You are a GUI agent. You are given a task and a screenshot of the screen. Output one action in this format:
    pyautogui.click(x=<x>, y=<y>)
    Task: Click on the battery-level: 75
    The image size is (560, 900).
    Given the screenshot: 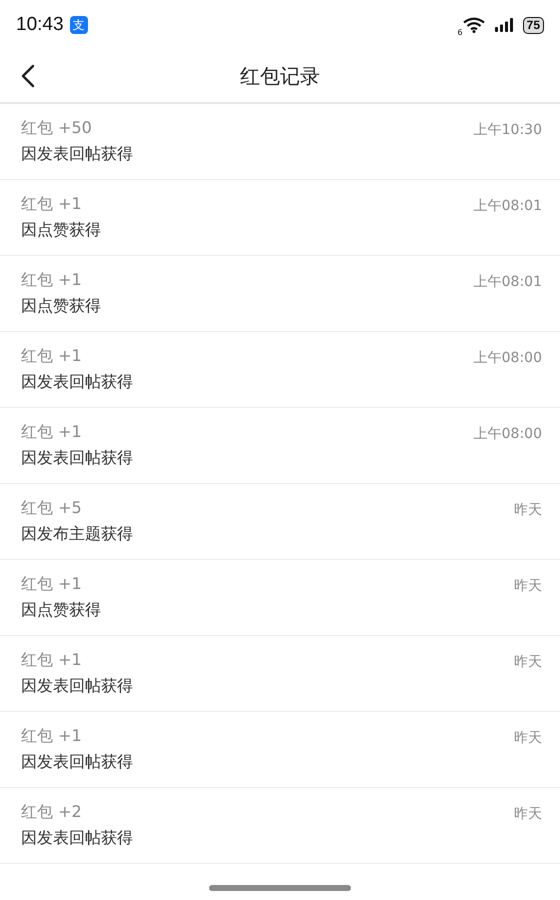 What is the action you would take?
    pyautogui.click(x=533, y=25)
    